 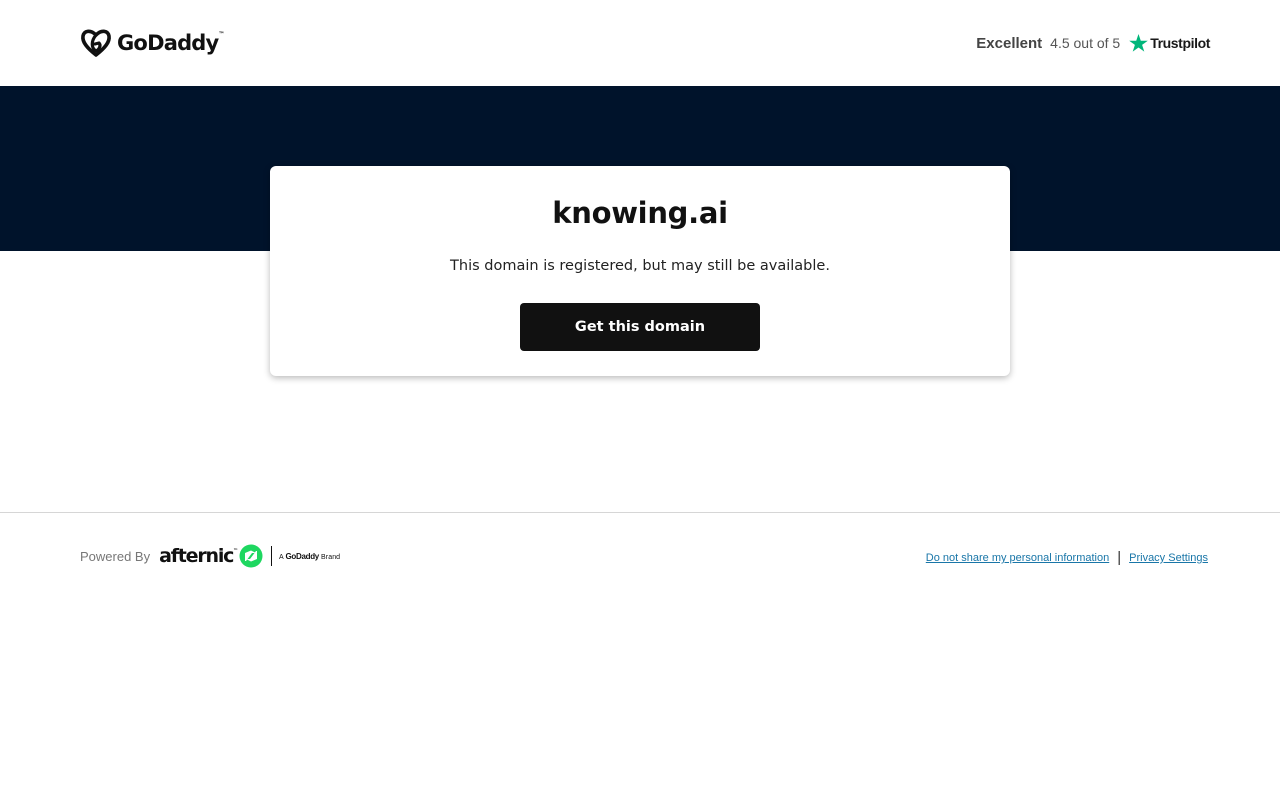 What do you see at coordinates (640, 327) in the screenshot?
I see `get-domain-button: Get this domain` at bounding box center [640, 327].